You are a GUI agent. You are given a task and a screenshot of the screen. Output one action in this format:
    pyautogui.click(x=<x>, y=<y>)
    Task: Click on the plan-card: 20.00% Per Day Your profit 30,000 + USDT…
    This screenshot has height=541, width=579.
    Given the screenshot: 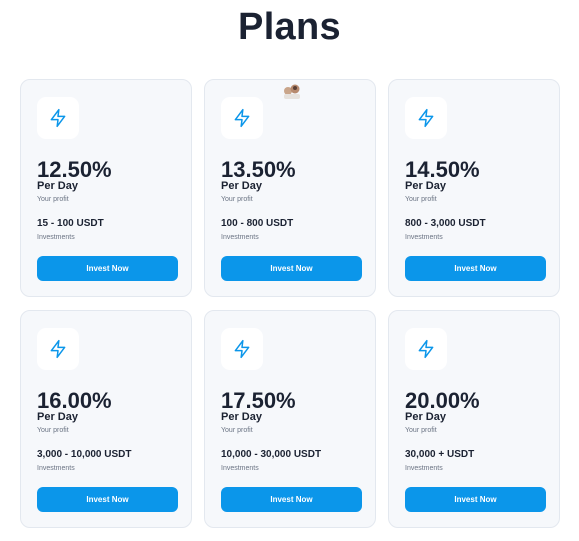 What is the action you would take?
    pyautogui.click(x=474, y=419)
    